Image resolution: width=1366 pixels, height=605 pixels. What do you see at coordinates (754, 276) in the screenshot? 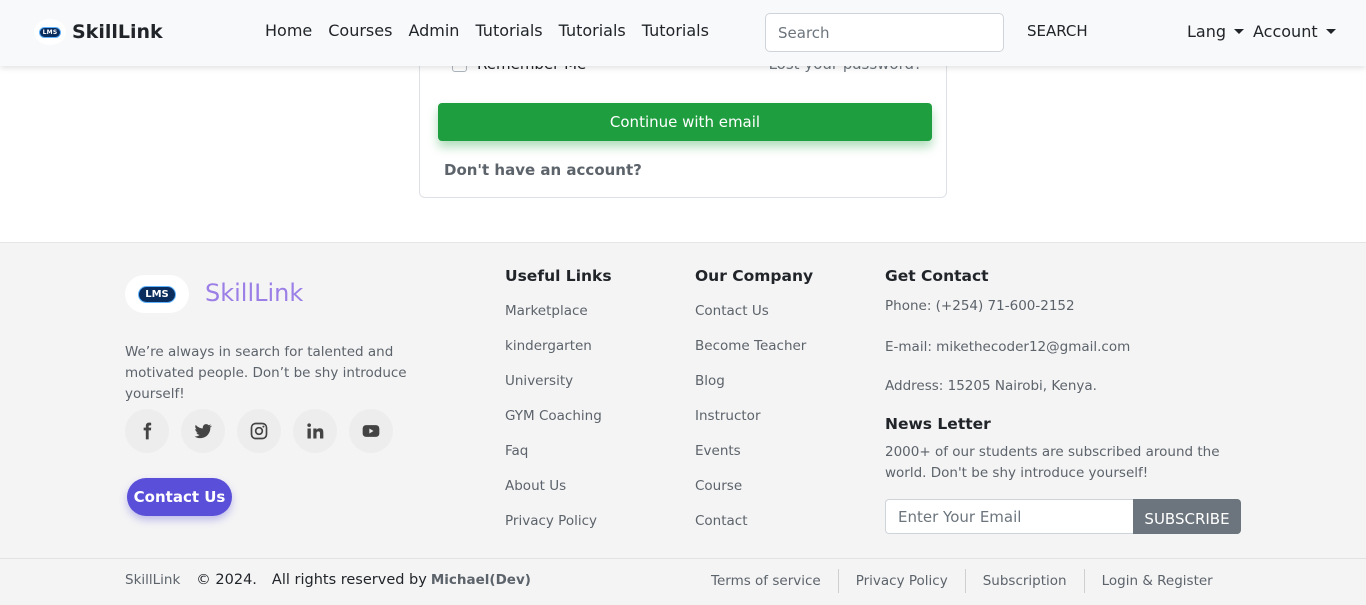
I see `company-title: Our Company` at bounding box center [754, 276].